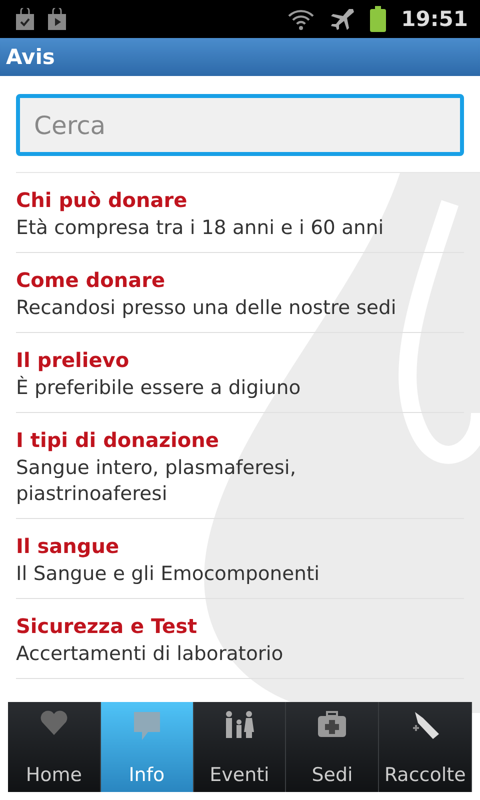 This screenshot has height=800, width=480. I want to click on nav-tab: Sedi, so click(333, 747).